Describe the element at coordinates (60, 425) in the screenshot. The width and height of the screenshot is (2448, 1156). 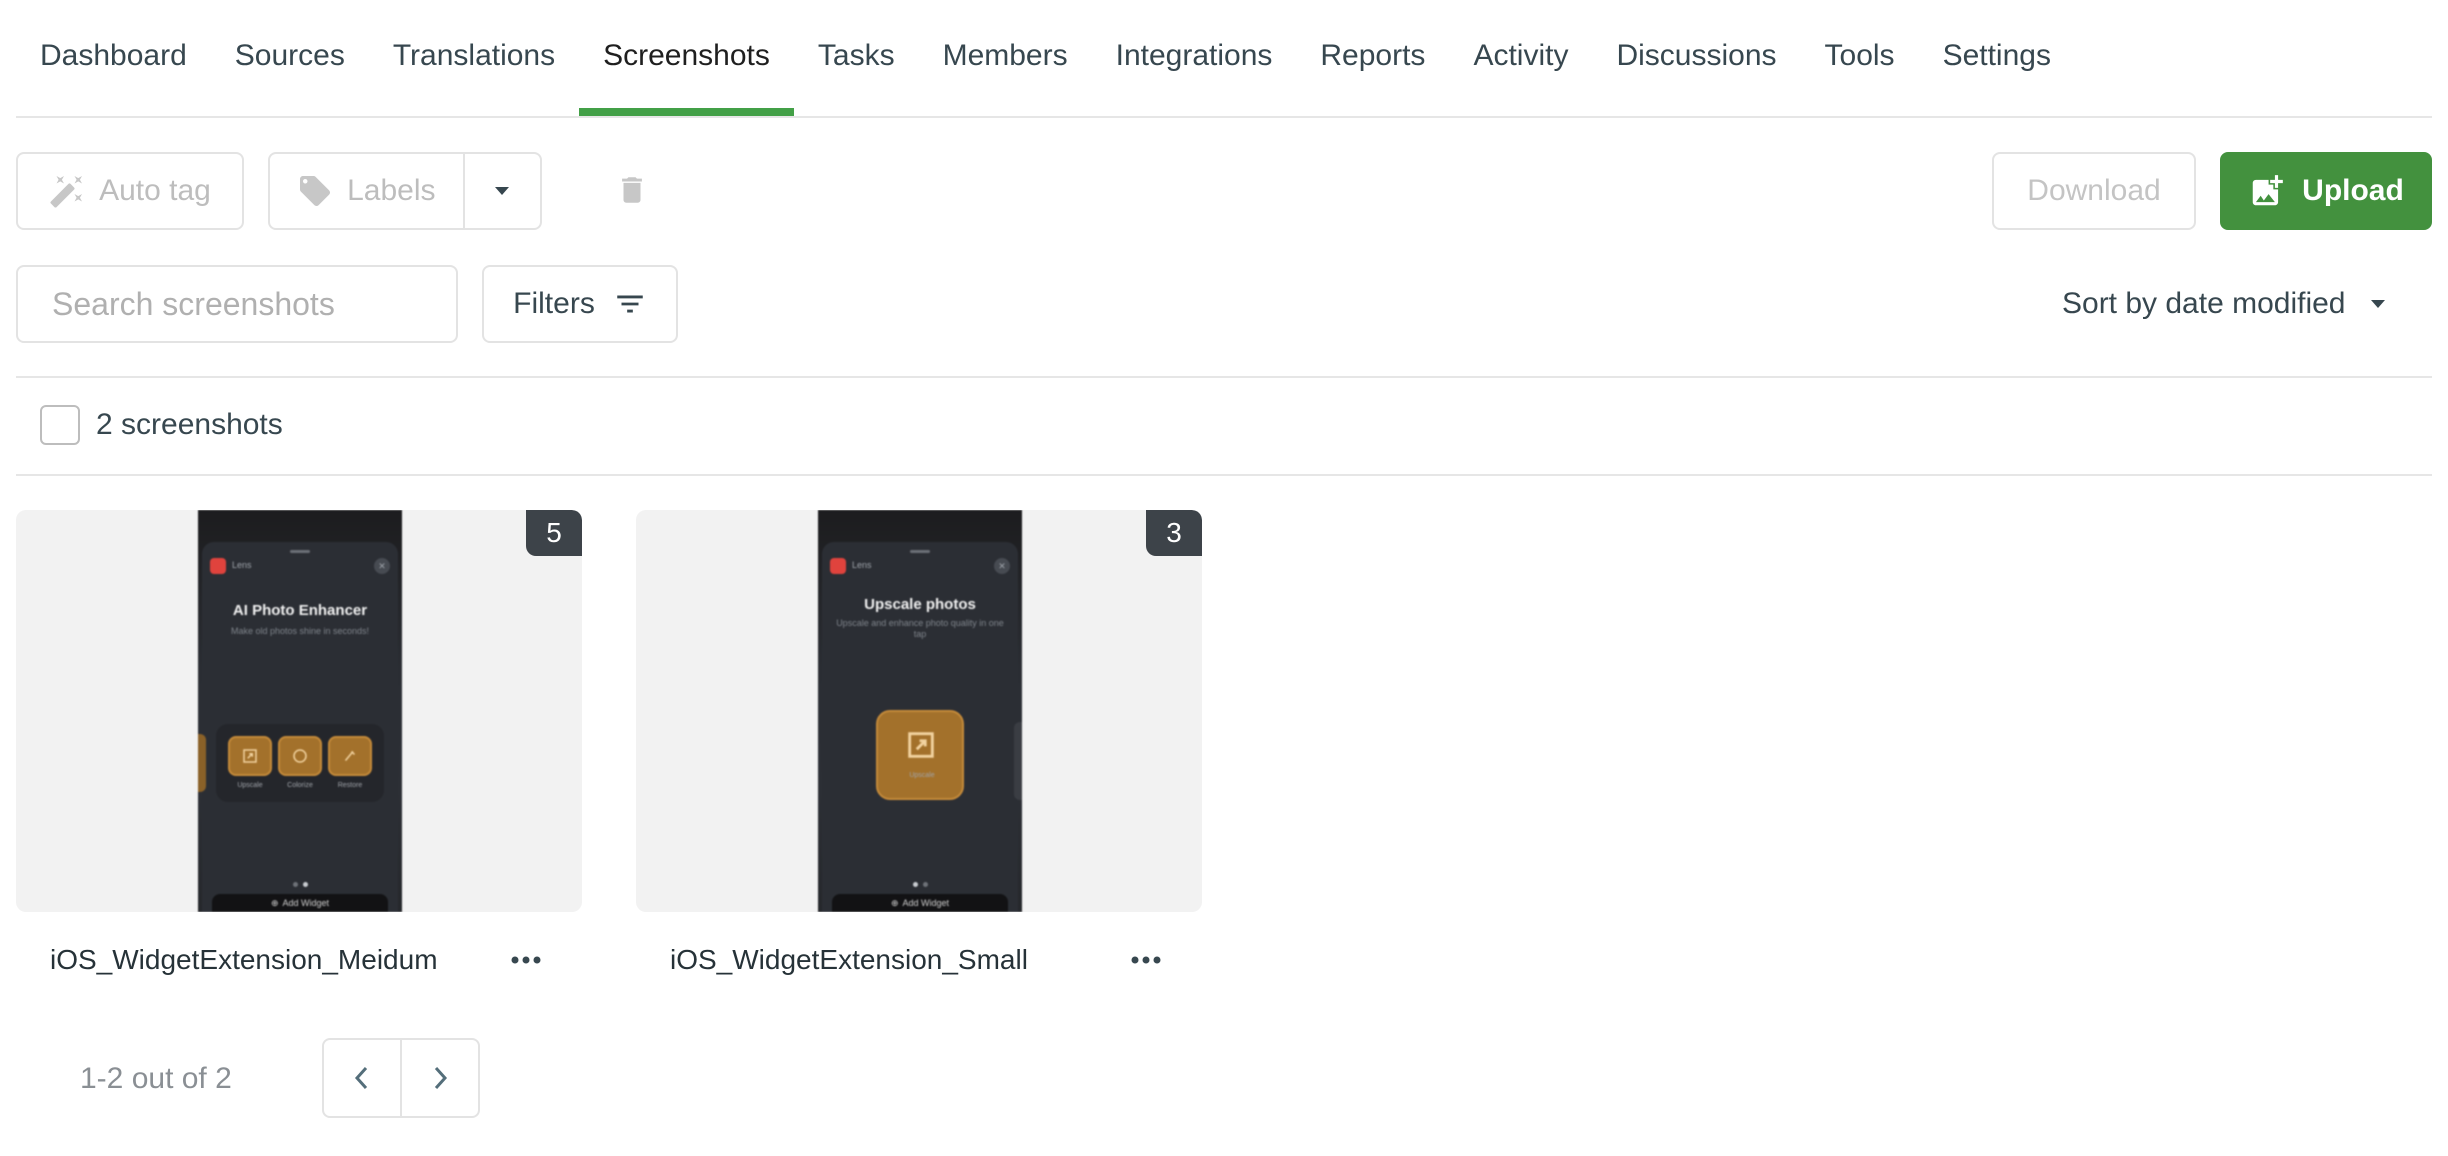
I see `select-all-checkbox` at that location.